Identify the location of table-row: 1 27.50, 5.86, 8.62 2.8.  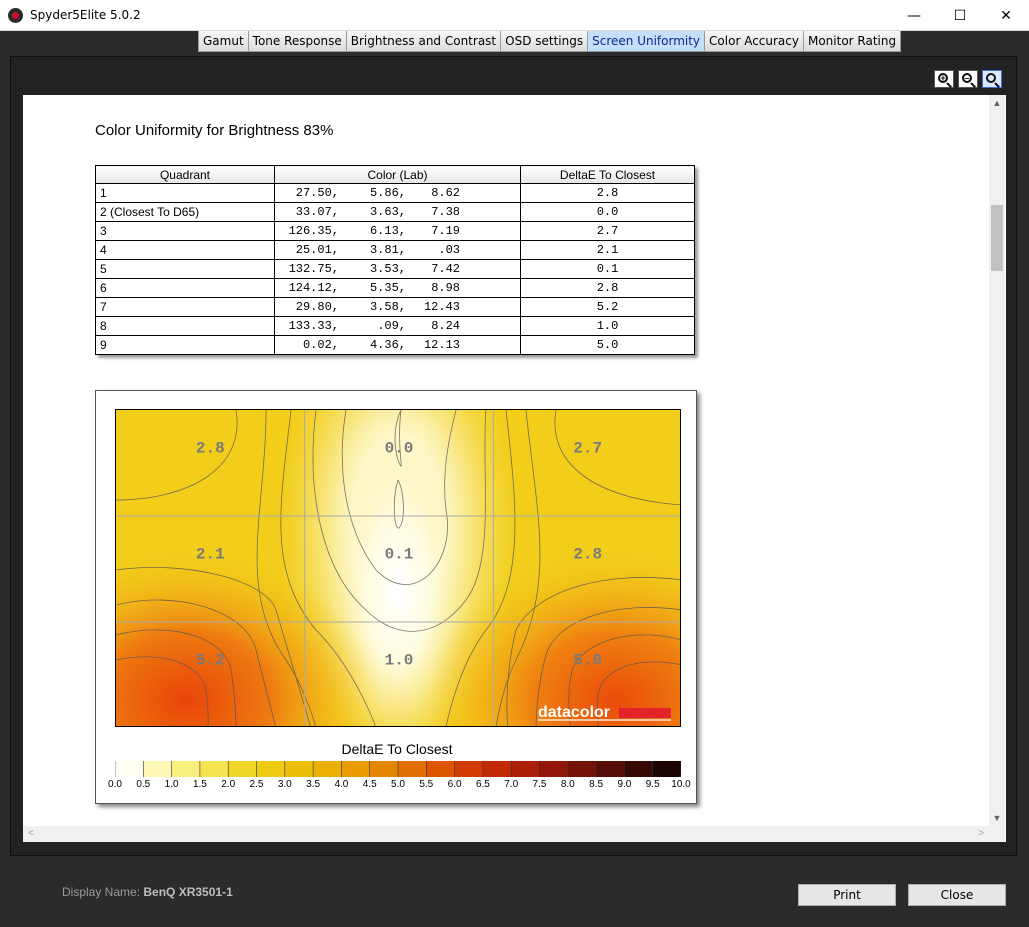
(395, 193).